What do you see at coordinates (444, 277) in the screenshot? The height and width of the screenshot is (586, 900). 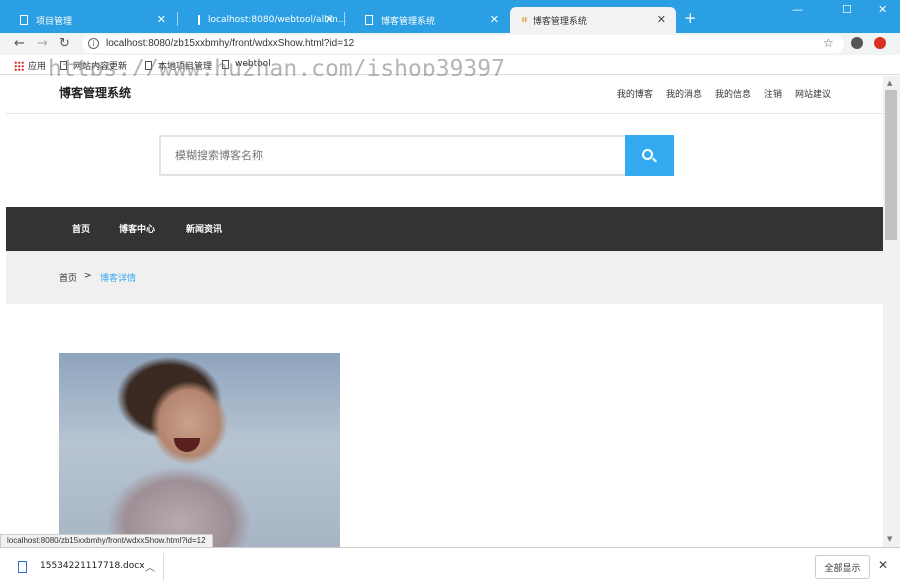 I see `breadcrumb: 首页 > 博客详情` at bounding box center [444, 277].